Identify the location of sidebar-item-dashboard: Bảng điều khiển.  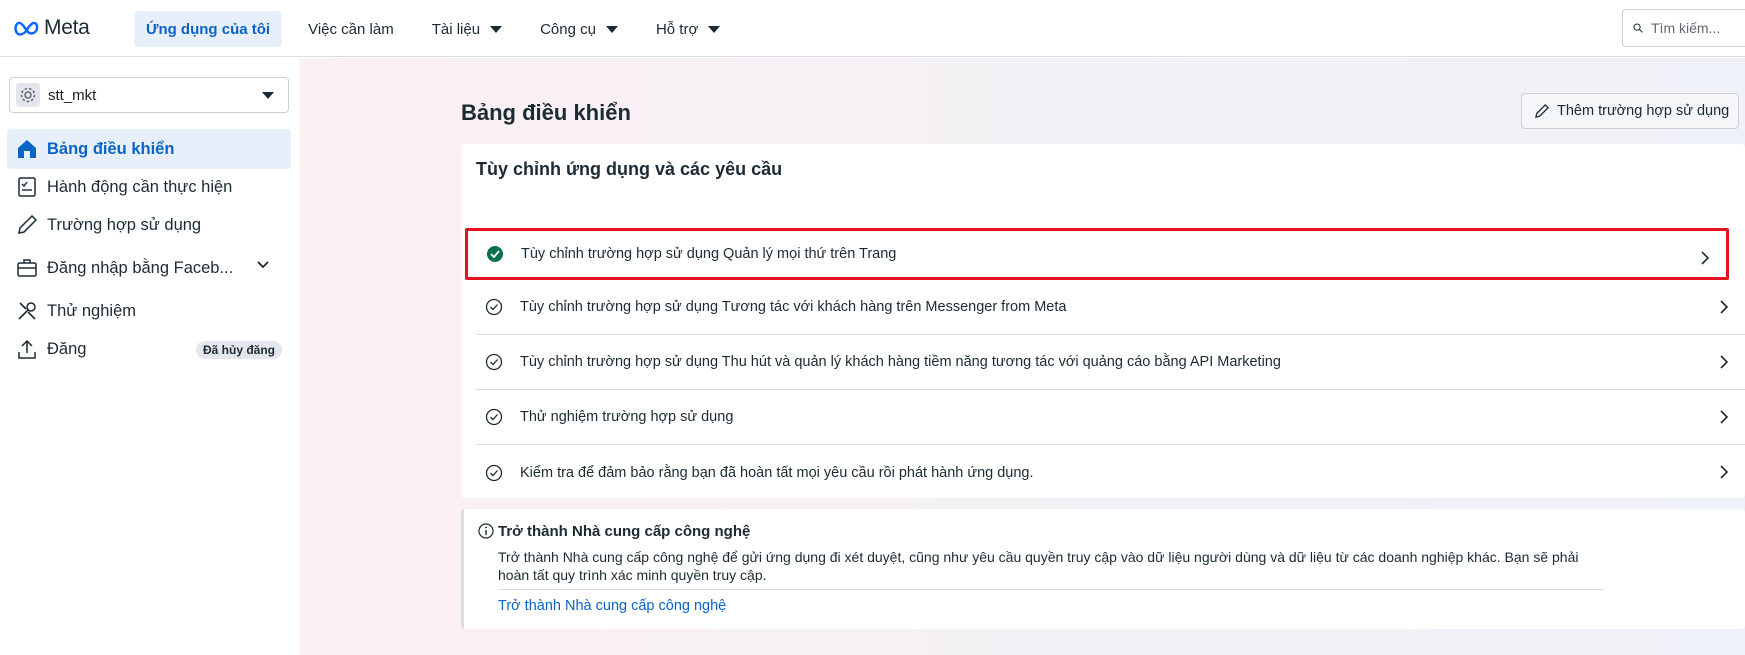
(149, 149).